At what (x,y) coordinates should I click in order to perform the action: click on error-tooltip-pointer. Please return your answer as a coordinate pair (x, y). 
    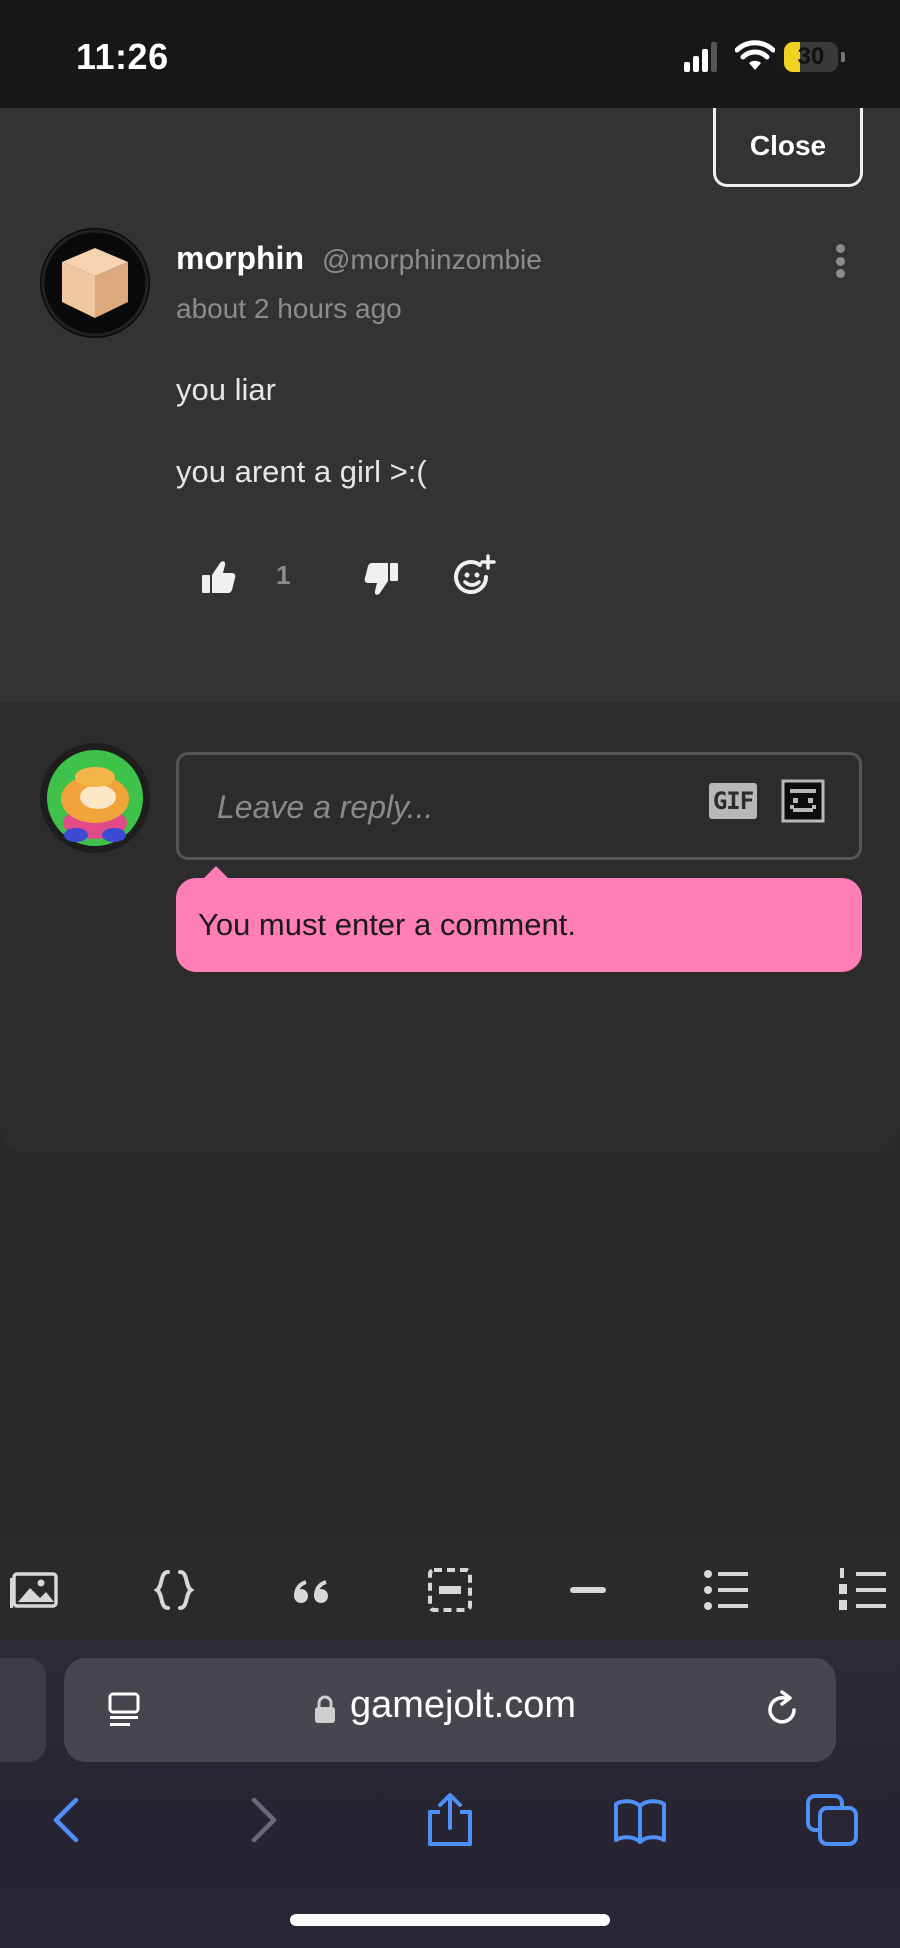
    Looking at the image, I should click on (216, 872).